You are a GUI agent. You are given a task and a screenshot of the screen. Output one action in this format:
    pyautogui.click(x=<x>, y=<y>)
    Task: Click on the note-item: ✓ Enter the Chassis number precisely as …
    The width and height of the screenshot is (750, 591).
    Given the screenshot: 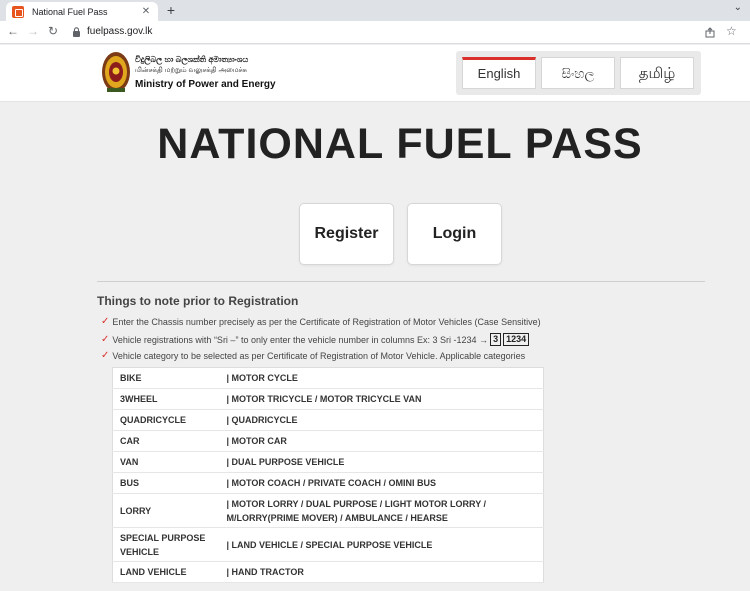 What is the action you would take?
    pyautogui.click(x=321, y=321)
    